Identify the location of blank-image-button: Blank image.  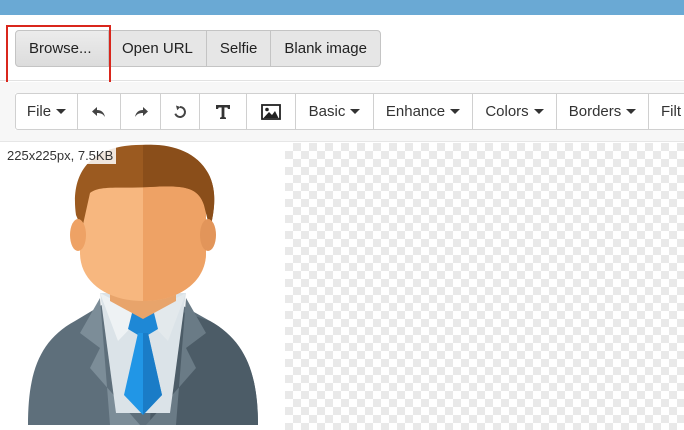
(325, 48).